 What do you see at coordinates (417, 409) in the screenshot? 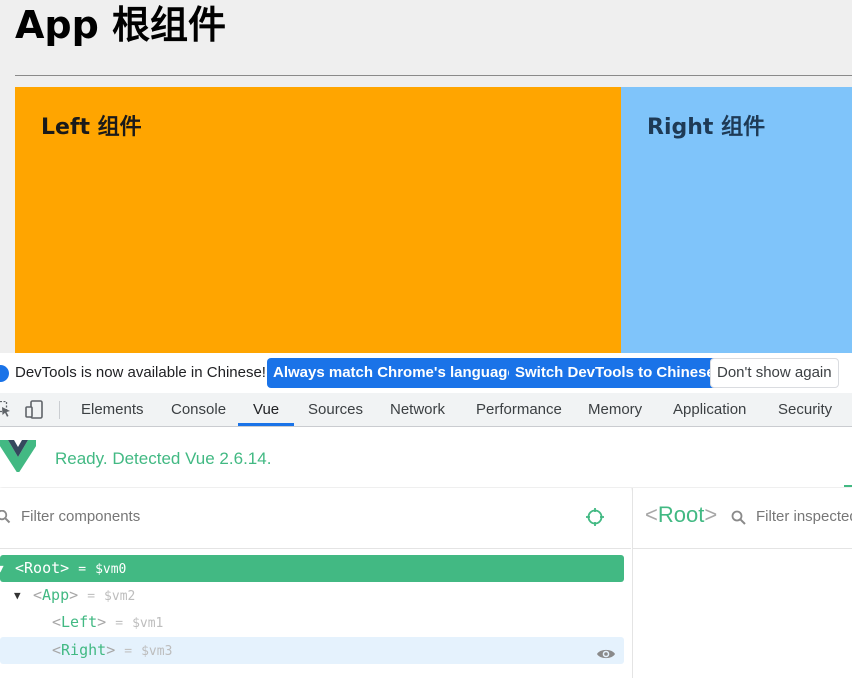
I see `tab-network: Network` at bounding box center [417, 409].